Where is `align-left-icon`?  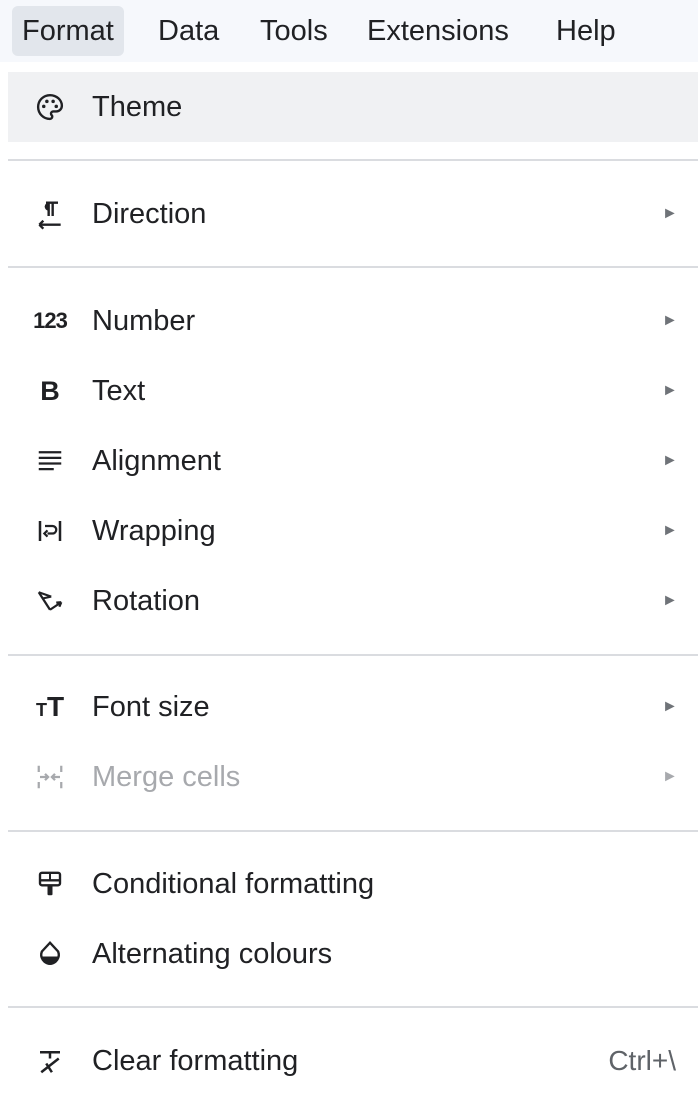 align-left-icon is located at coordinates (50, 461).